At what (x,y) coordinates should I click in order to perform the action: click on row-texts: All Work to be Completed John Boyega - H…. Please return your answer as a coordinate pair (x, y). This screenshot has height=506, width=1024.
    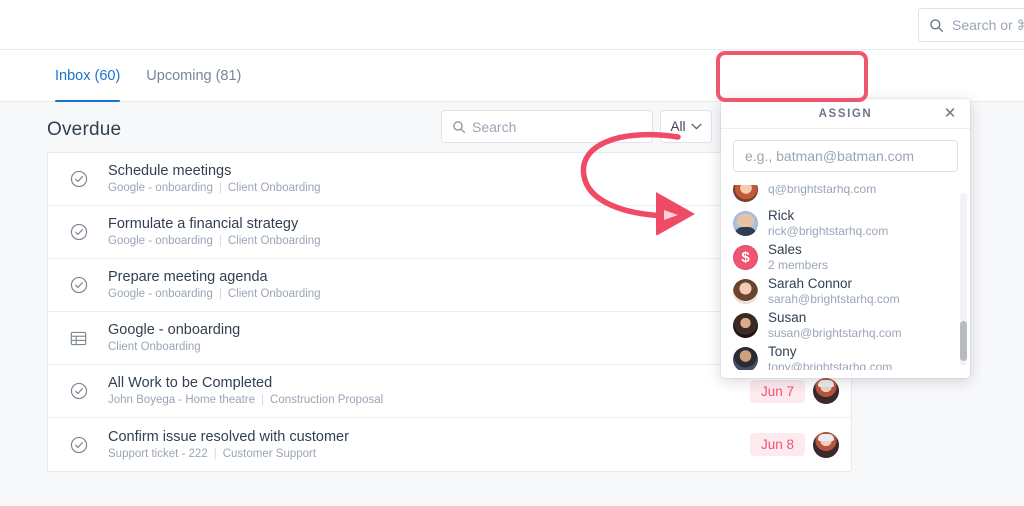
    Looking at the image, I should click on (429, 391).